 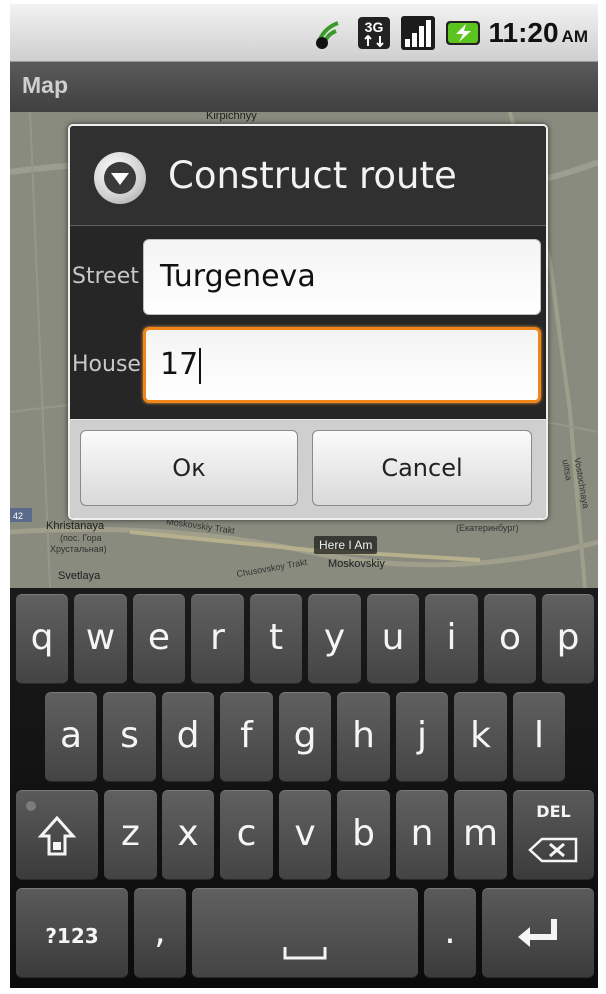 What do you see at coordinates (574, 36) in the screenshot?
I see `clock-ampm: AM` at bounding box center [574, 36].